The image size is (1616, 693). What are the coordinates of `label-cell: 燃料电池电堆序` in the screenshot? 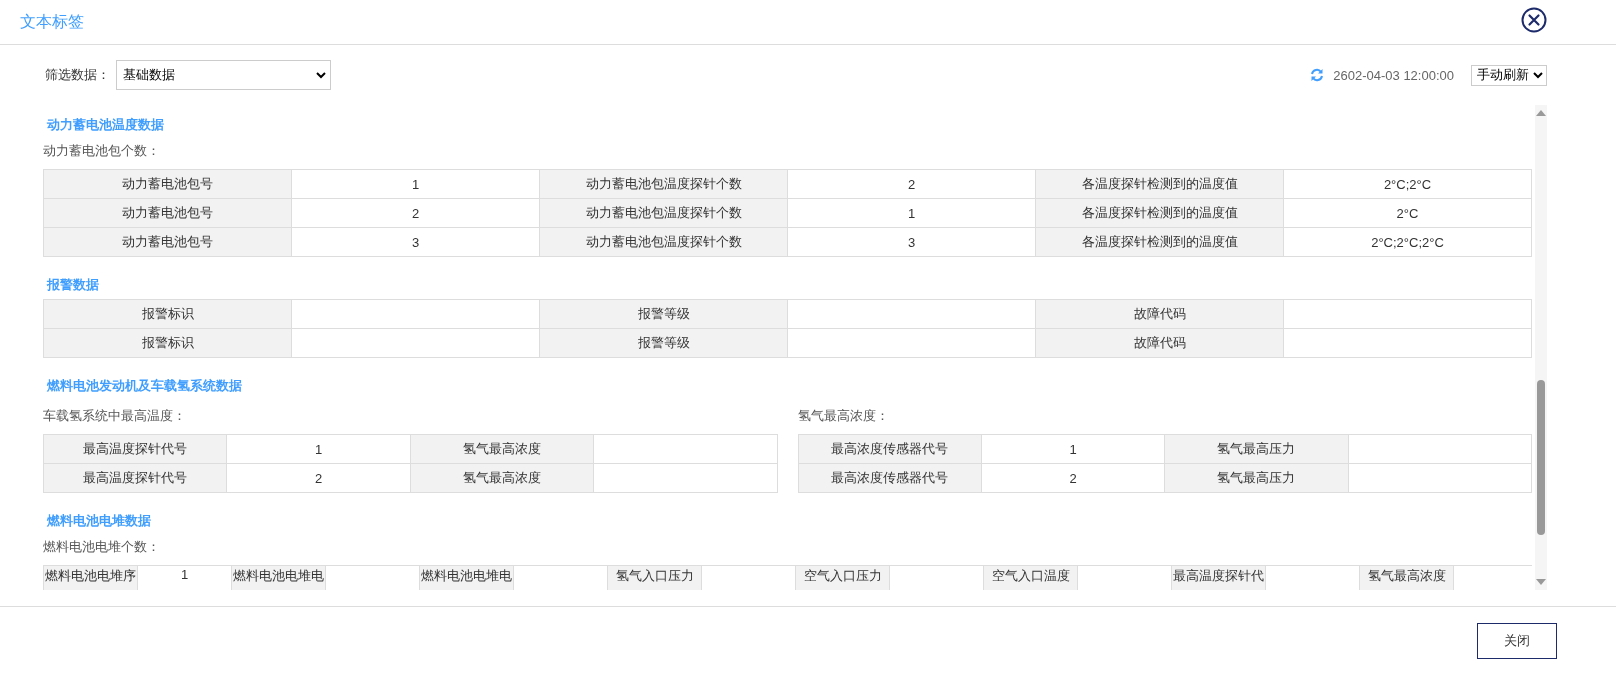 It's located at (91, 578).